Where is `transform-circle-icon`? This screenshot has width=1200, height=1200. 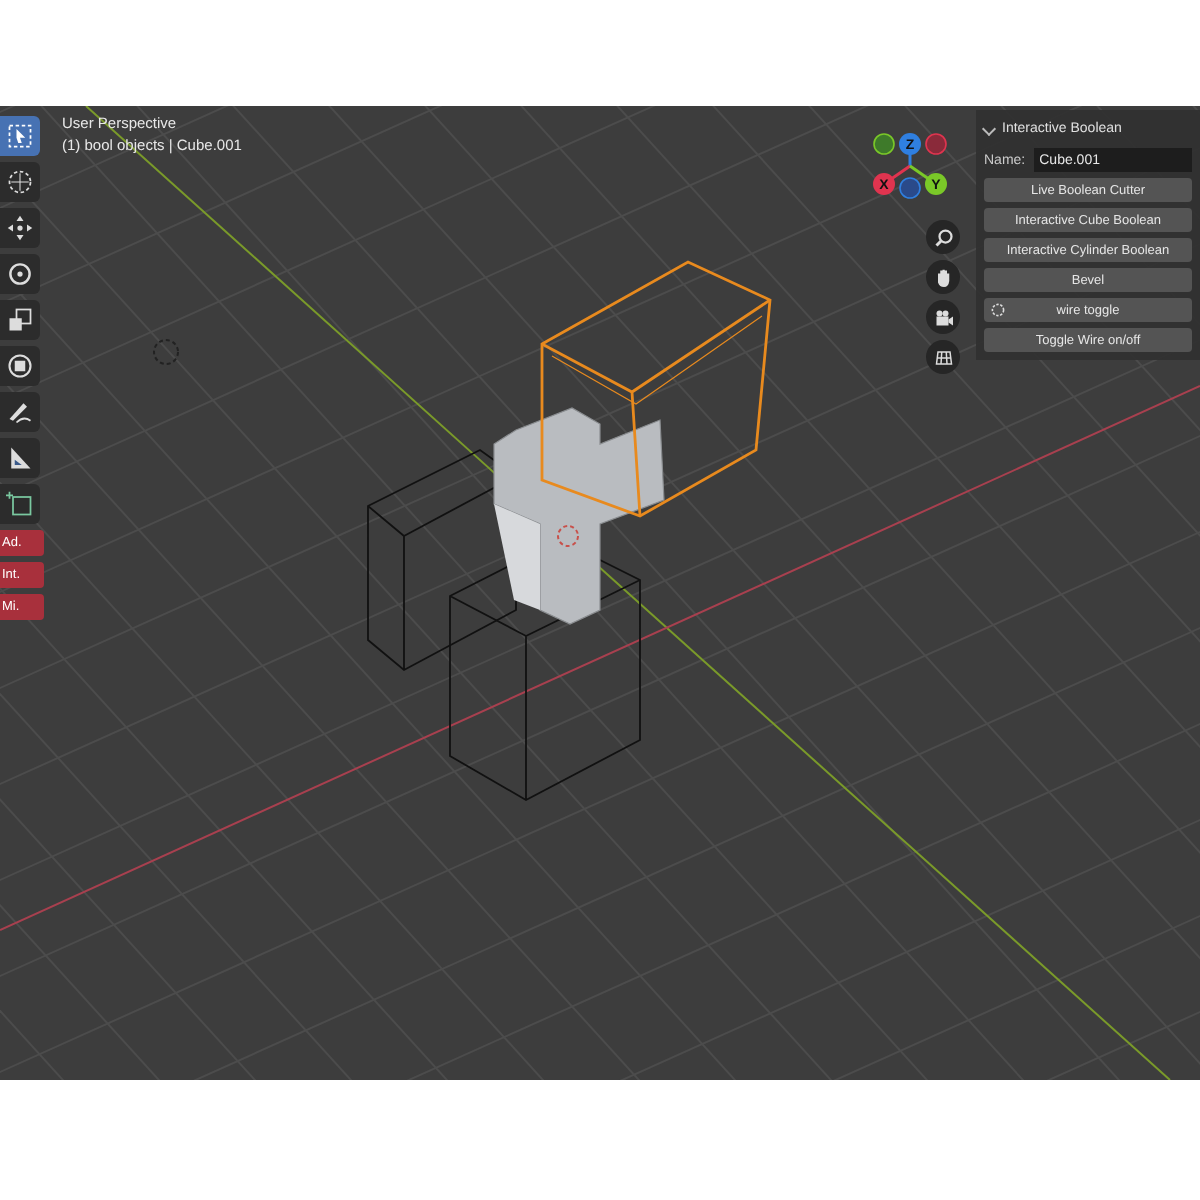 transform-circle-icon is located at coordinates (20, 366).